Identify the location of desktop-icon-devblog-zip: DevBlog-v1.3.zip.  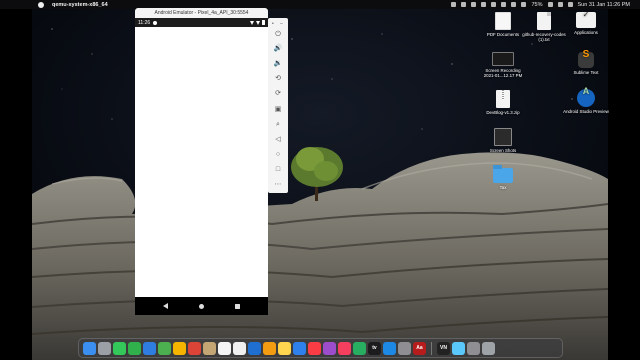
(503, 102).